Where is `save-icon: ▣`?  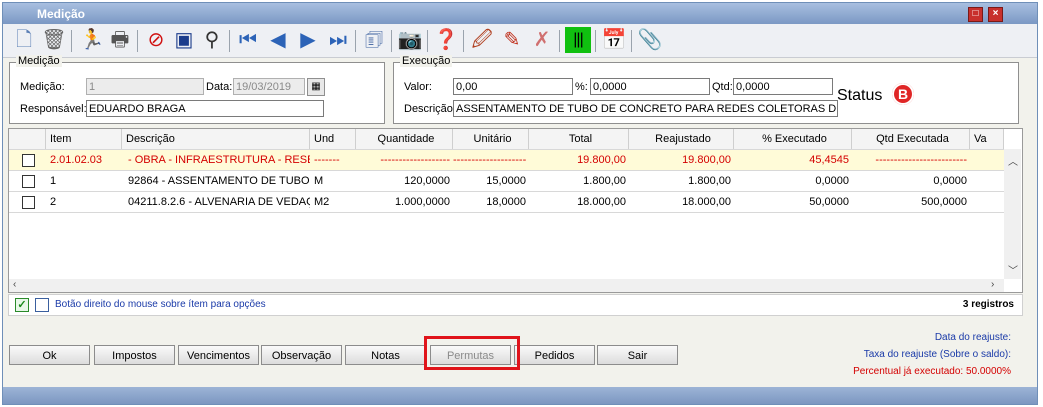
save-icon: ▣ is located at coordinates (184, 40).